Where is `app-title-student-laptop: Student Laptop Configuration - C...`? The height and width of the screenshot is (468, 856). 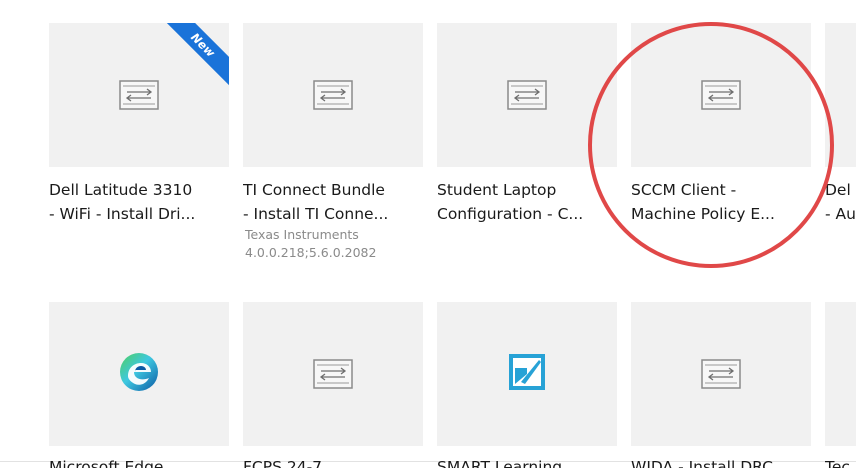
app-title-student-laptop: Student Laptop Configuration - C... is located at coordinates (530, 202).